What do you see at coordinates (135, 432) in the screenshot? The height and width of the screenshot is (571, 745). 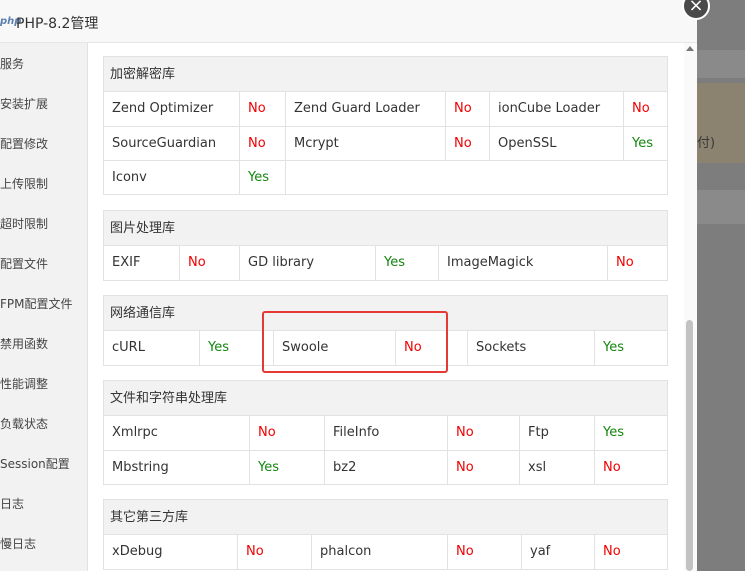 I see `extension-name: Xmlrpc` at bounding box center [135, 432].